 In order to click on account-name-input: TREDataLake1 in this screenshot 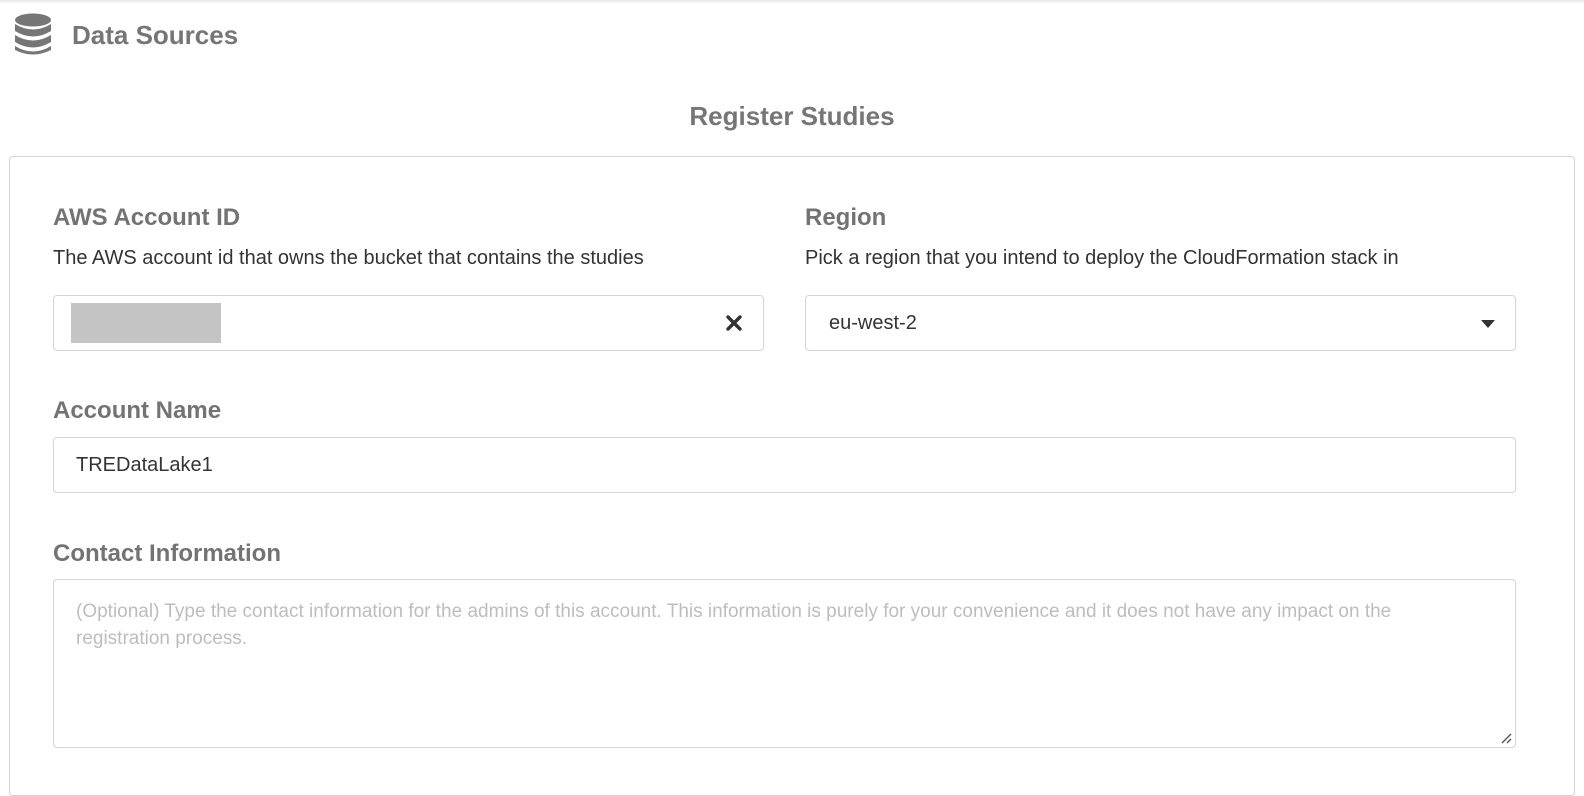, I will do `click(784, 465)`.